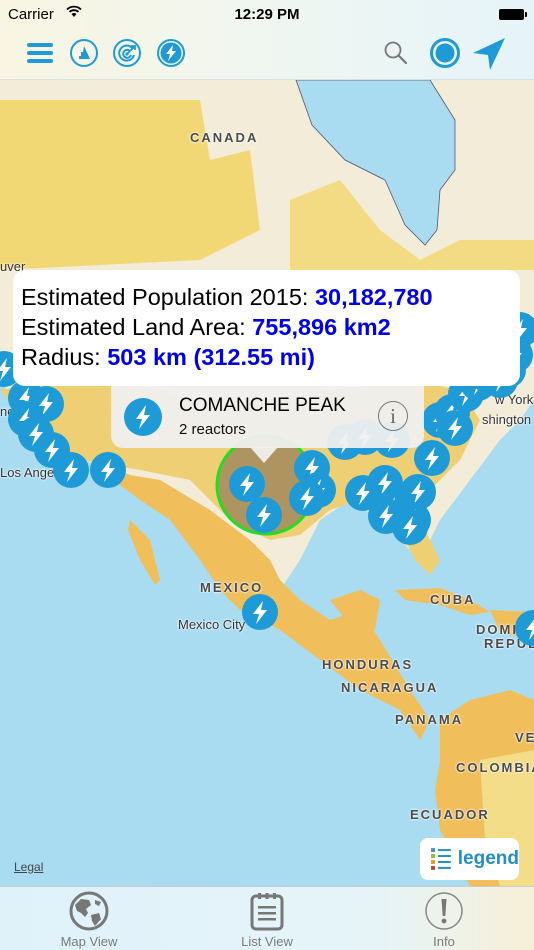 This screenshot has height=950, width=534. I want to click on search-icon, so click(396, 53).